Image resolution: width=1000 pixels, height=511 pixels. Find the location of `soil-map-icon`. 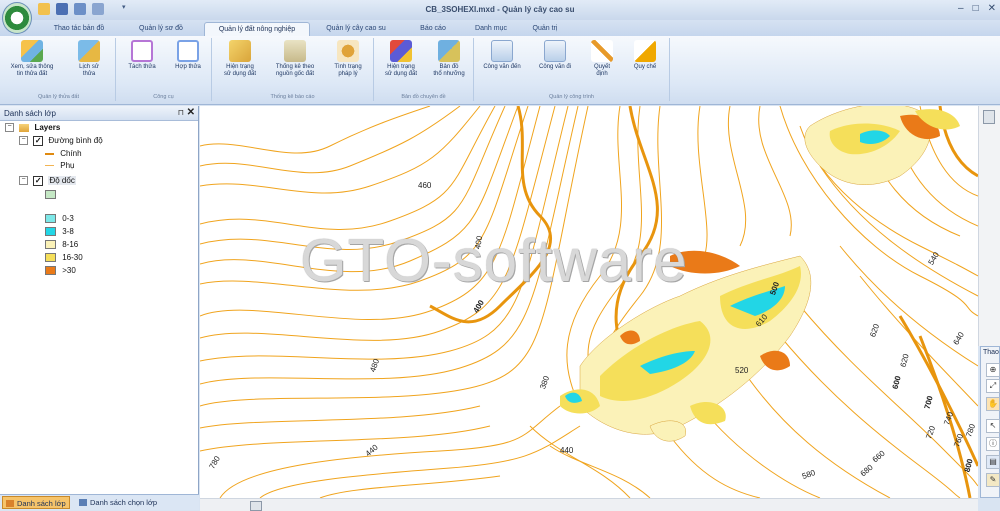

soil-map-icon is located at coordinates (449, 51).